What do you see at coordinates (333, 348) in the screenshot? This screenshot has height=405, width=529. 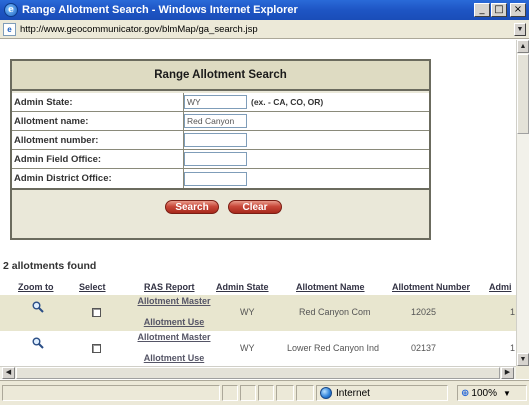 I see `allotment-name-cell: Lower Red Canyon Ind` at bounding box center [333, 348].